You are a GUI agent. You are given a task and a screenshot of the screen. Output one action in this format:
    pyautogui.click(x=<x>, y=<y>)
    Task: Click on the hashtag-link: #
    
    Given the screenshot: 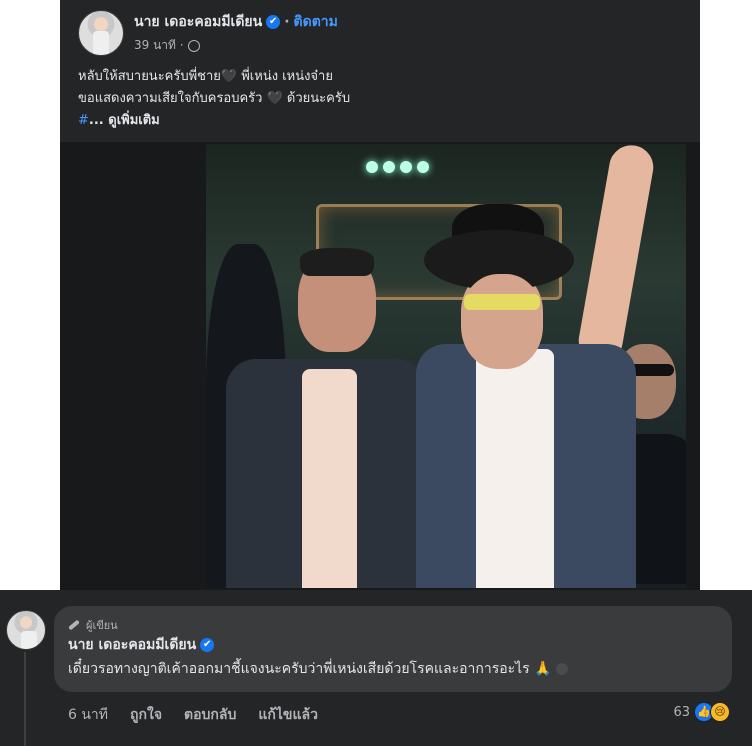 What is the action you would take?
    pyautogui.click(x=83, y=120)
    